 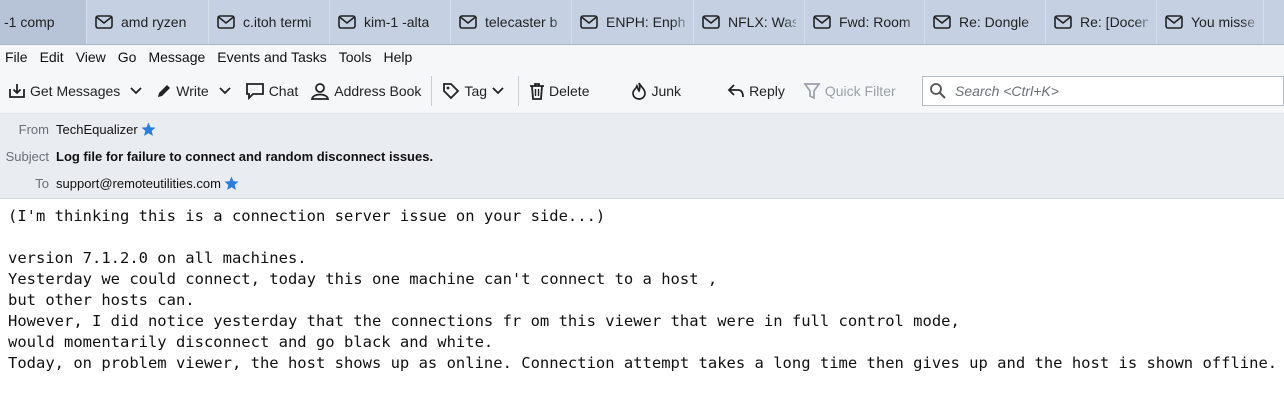 I want to click on tab-label: kim-1 -alta, so click(x=397, y=22).